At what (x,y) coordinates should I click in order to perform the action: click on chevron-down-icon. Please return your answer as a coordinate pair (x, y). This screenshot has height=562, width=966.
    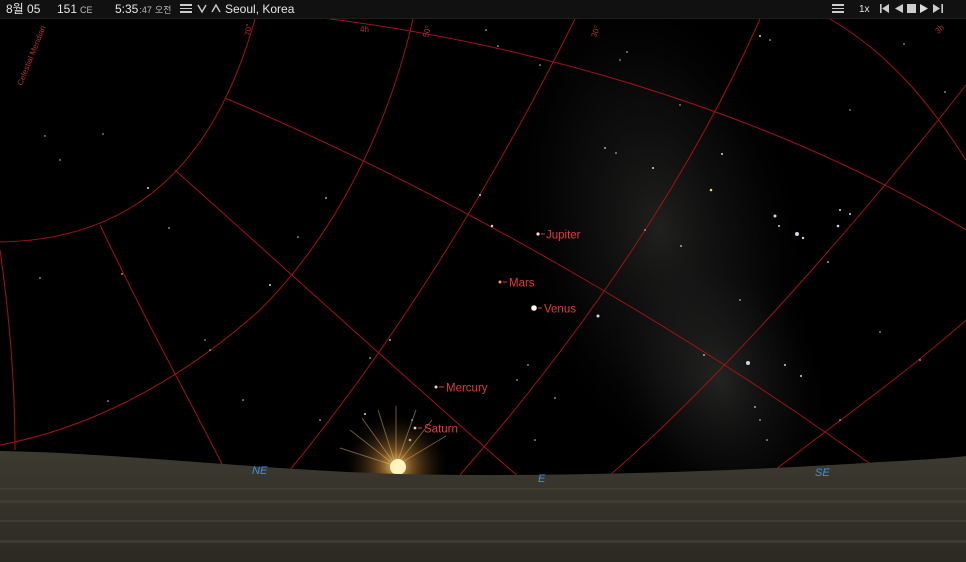
    Looking at the image, I should click on (202, 8).